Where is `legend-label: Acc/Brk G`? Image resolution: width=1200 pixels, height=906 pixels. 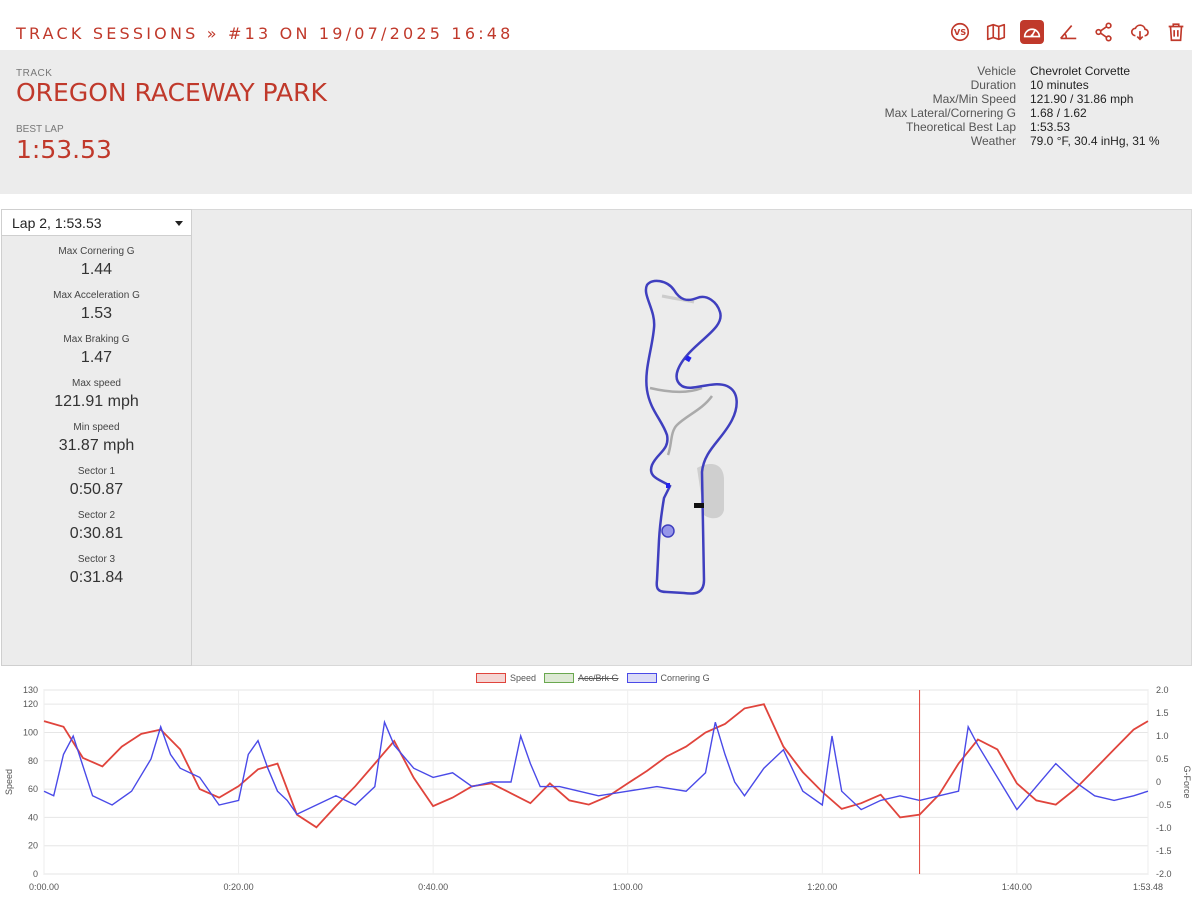 legend-label: Acc/Brk G is located at coordinates (598, 678).